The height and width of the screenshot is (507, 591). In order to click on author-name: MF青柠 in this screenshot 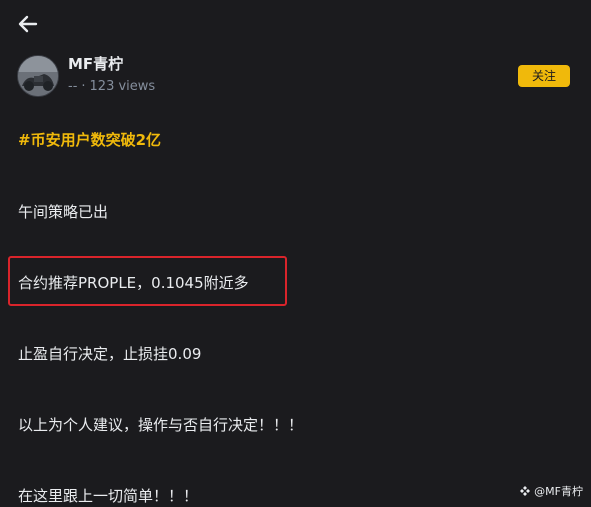, I will do `click(95, 64)`.